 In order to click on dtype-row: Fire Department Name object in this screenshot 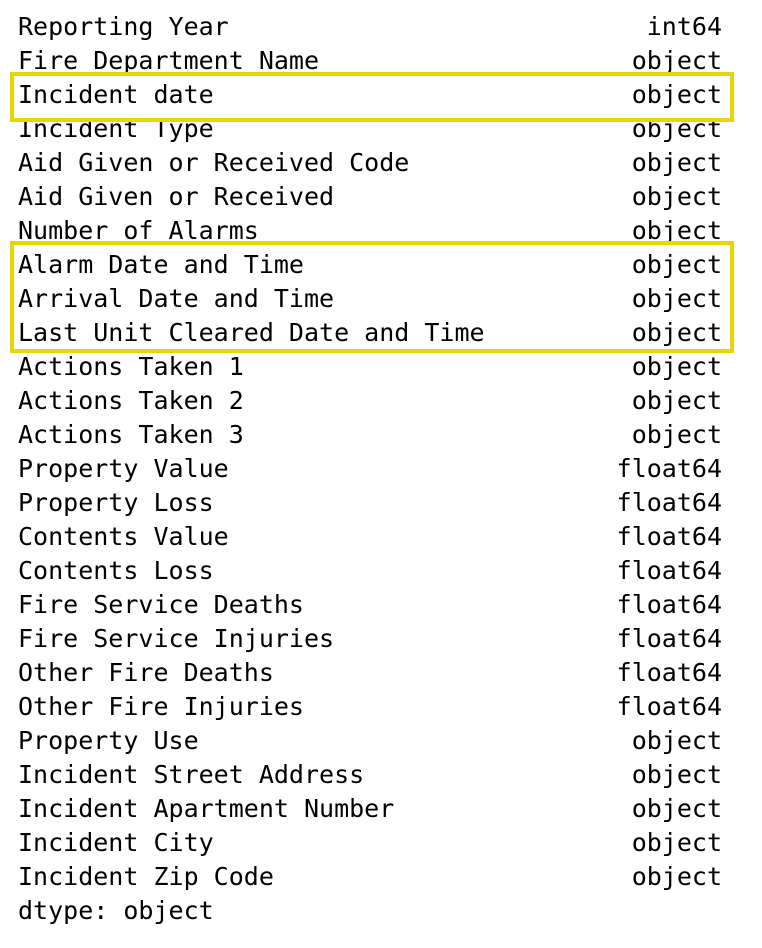, I will do `click(370, 61)`.